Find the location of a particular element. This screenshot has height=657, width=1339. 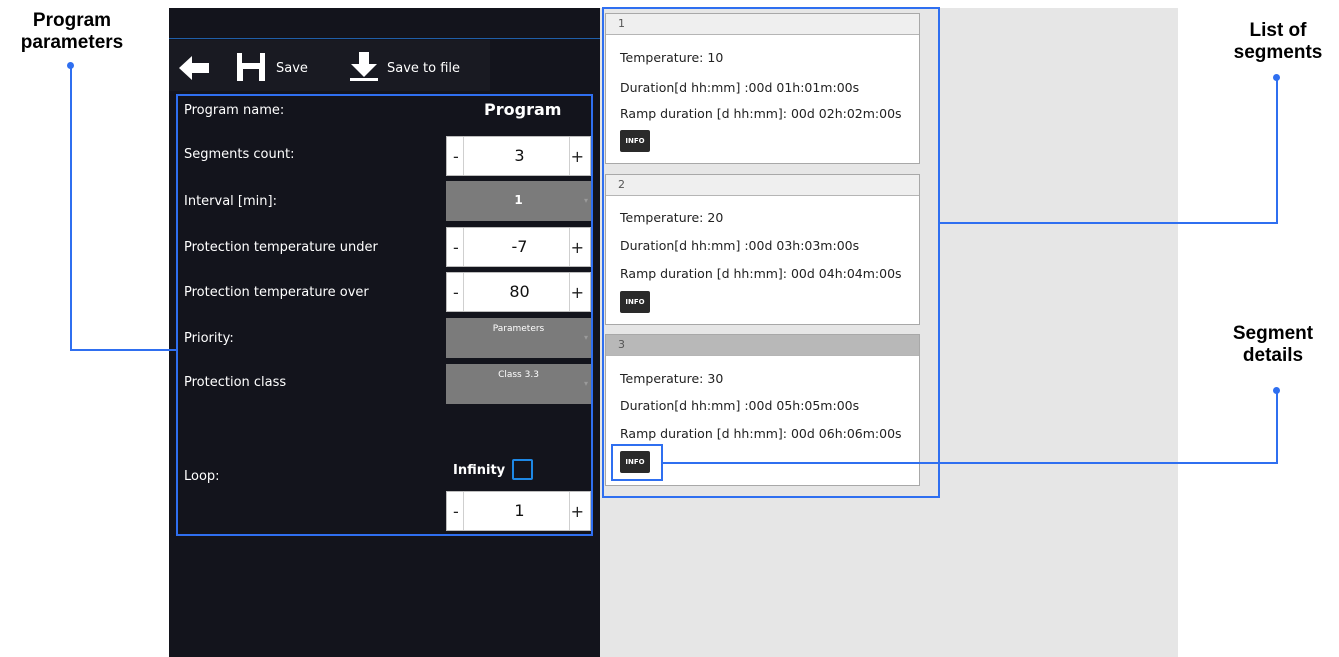

annotation-line-2: parameters is located at coordinates (72, 42).